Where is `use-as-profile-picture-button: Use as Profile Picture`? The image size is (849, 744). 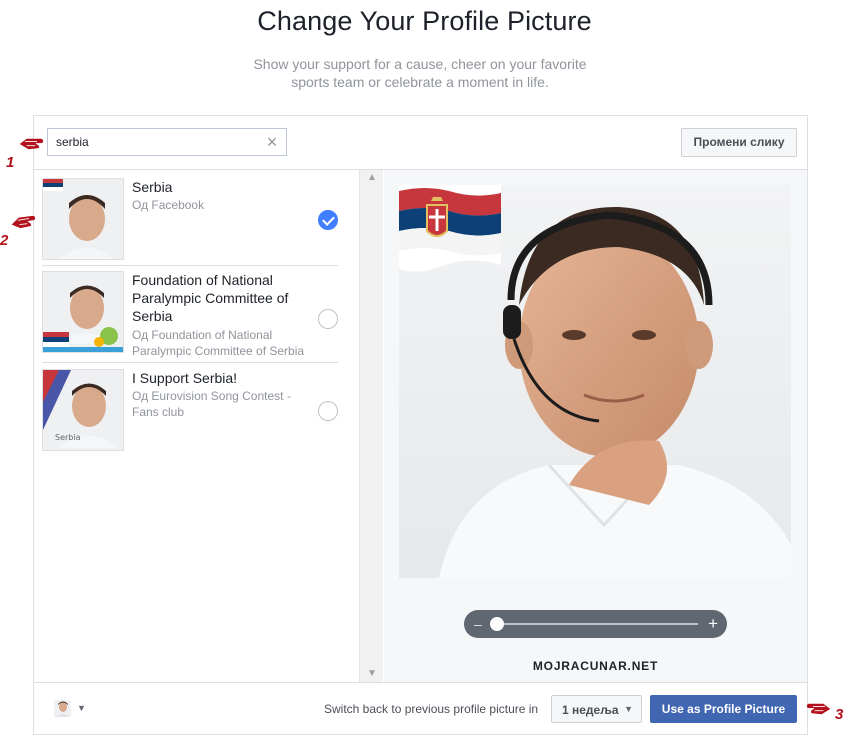 use-as-profile-picture-button: Use as Profile Picture is located at coordinates (723, 709).